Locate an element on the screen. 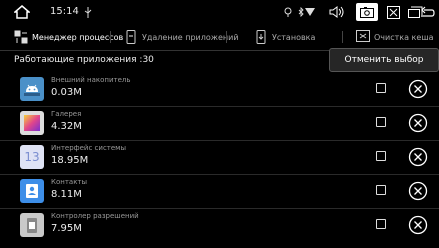 This screenshot has height=248, width=439. app-memory: 18.95M is located at coordinates (70, 160).